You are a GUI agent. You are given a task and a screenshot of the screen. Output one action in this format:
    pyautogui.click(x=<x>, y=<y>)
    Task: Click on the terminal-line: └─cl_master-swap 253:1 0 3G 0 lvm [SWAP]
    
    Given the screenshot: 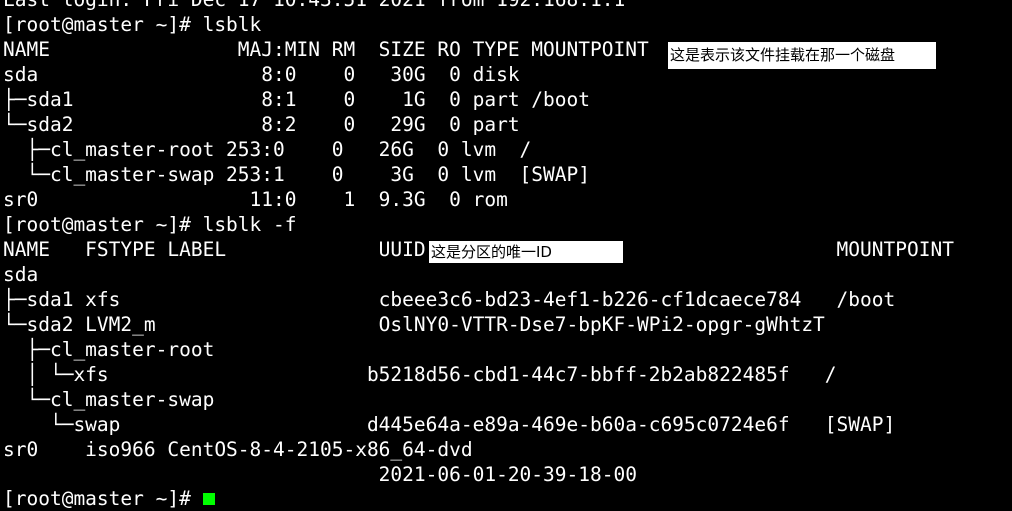 What is the action you would take?
    pyautogui.click(x=296, y=174)
    